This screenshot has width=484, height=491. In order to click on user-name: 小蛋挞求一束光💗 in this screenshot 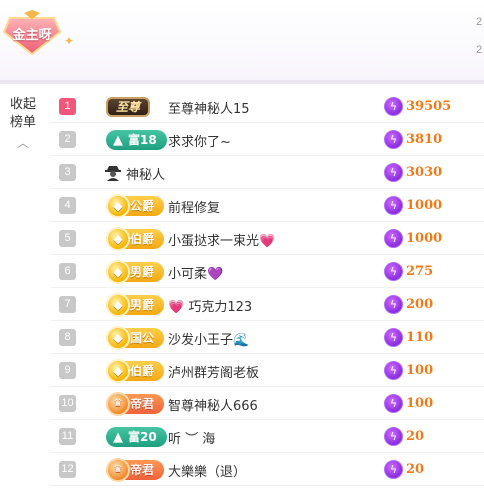, I will do `click(221, 239)`.